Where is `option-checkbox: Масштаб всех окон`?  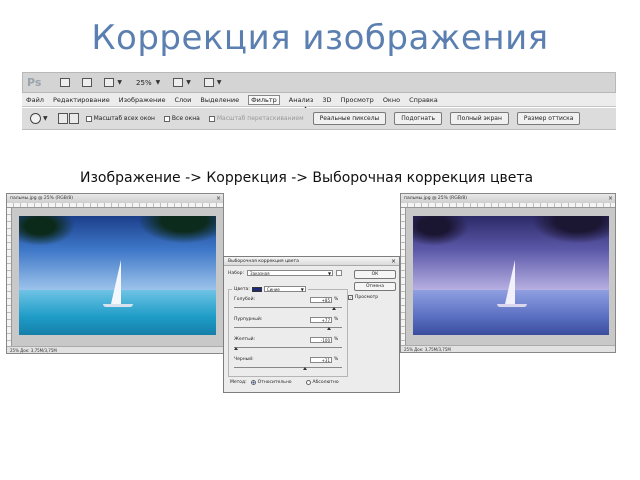 option-checkbox: Масштаб всех окон is located at coordinates (120, 118).